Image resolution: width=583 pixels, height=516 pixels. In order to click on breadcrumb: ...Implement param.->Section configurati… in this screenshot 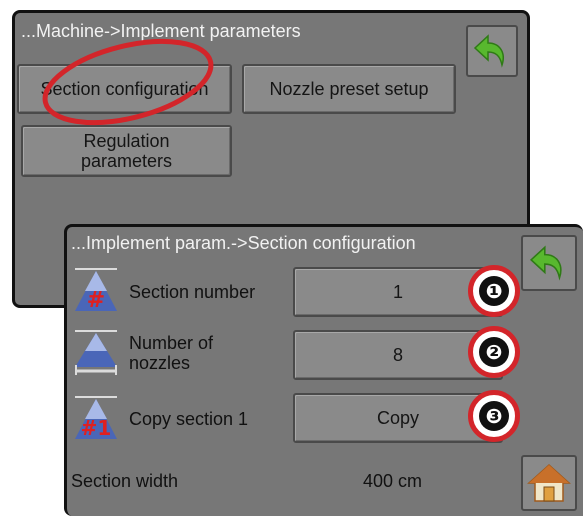, I will do `click(243, 243)`.